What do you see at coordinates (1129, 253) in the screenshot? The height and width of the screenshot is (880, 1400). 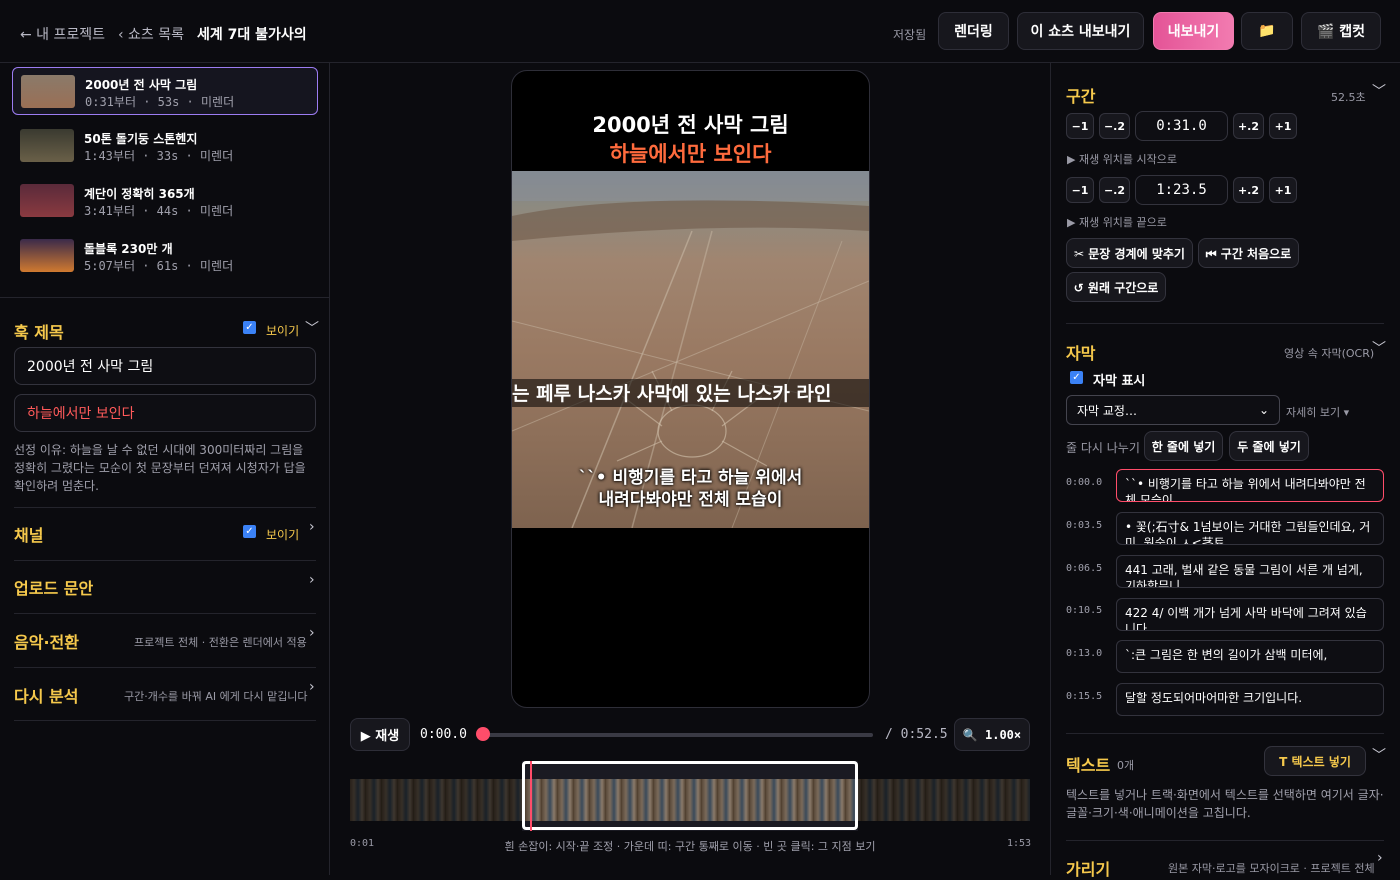 I see `fit-sentence-button: ✂ 문장 경계에 맞추기` at bounding box center [1129, 253].